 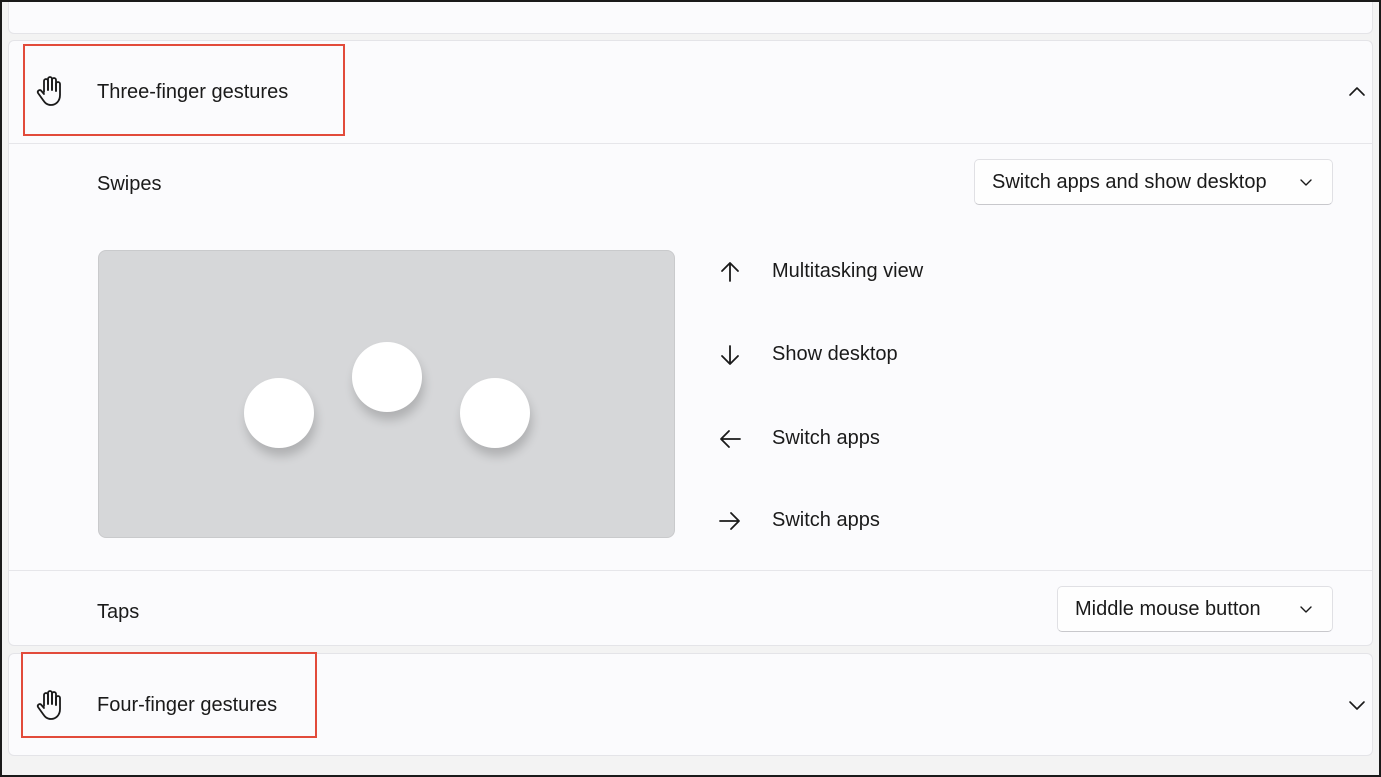 I want to click on gesture-label: Multitasking view, so click(x=848, y=271).